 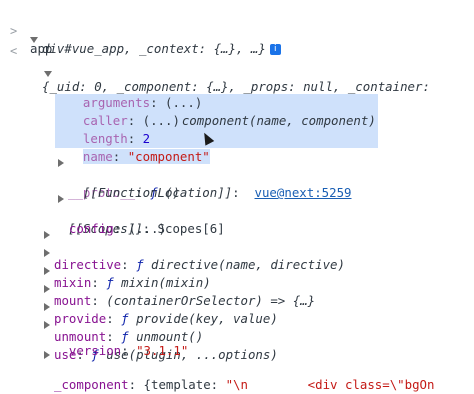 What do you see at coordinates (275, 49) in the screenshot?
I see `info-icon: i` at bounding box center [275, 49].